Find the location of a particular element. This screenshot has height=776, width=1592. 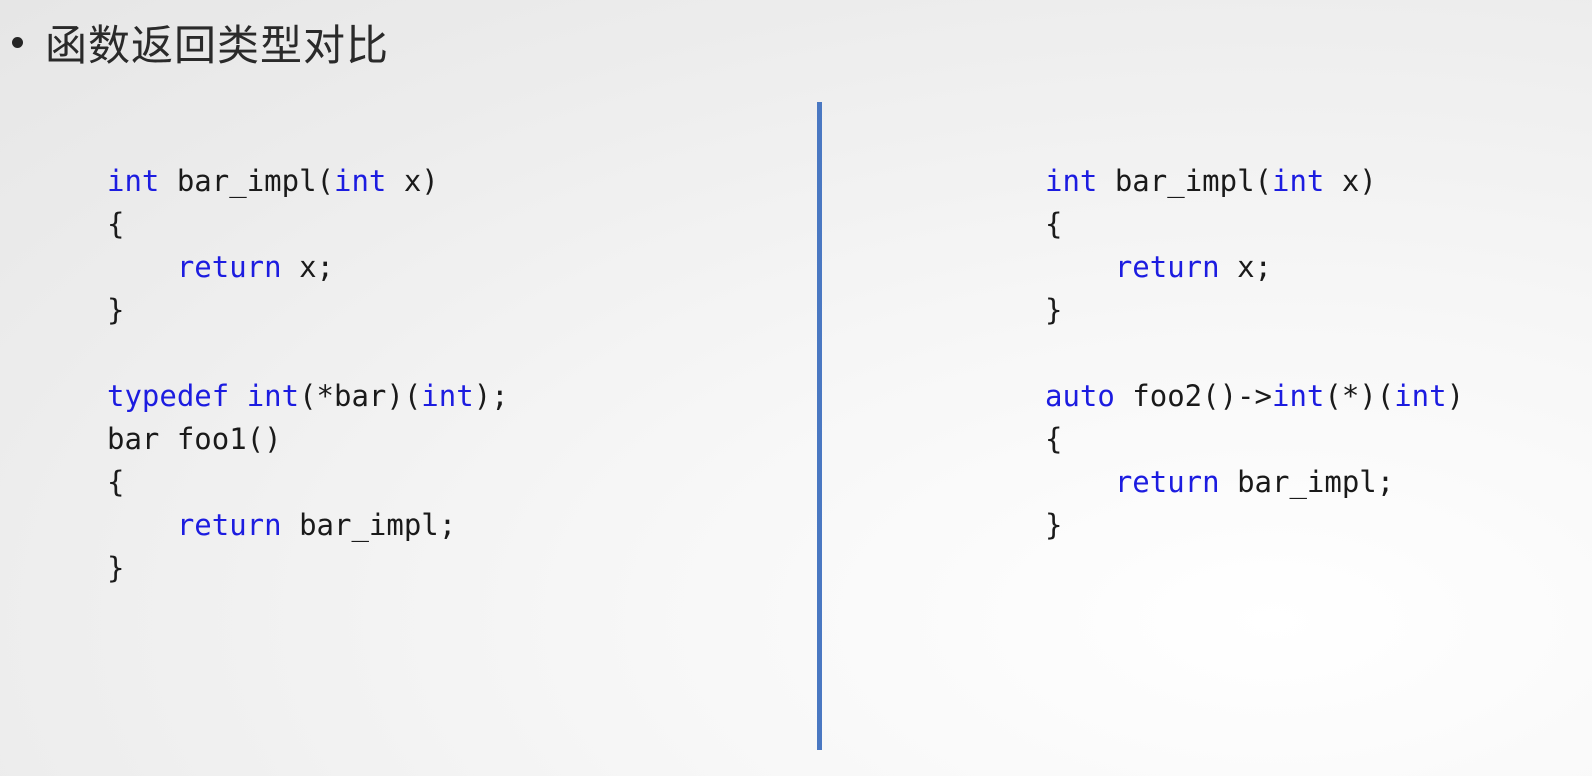

code-line: auto foo2()->int(*)(int) is located at coordinates (1254, 396).